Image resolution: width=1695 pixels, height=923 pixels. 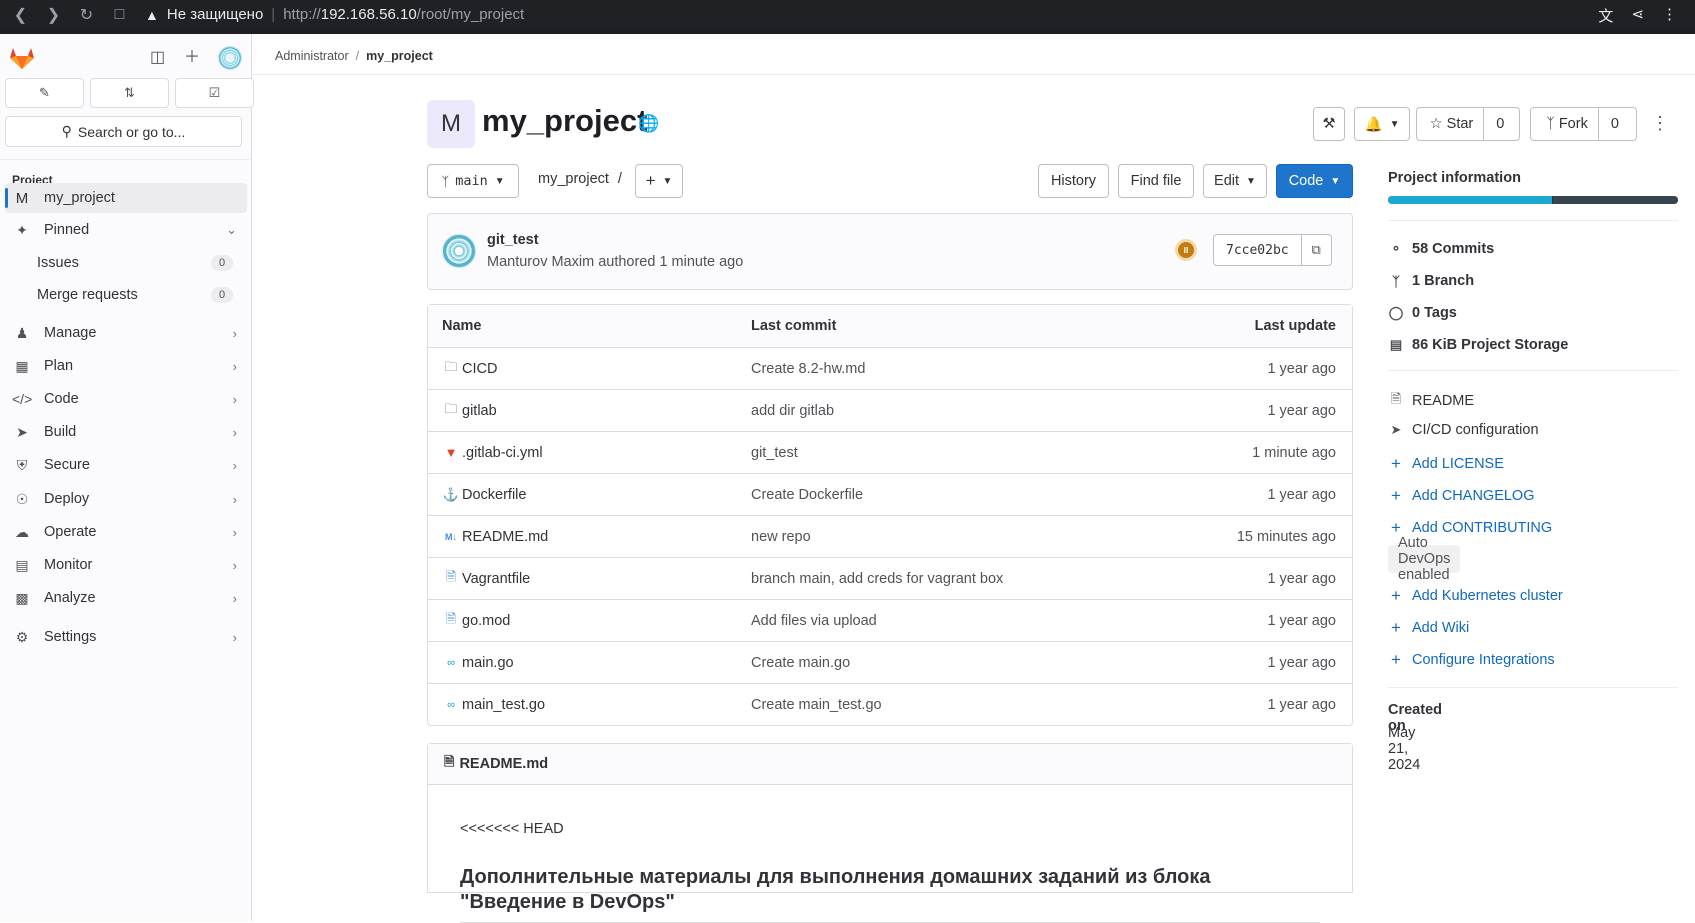 I want to click on file-link: 🗀 CICD, so click(x=469, y=369).